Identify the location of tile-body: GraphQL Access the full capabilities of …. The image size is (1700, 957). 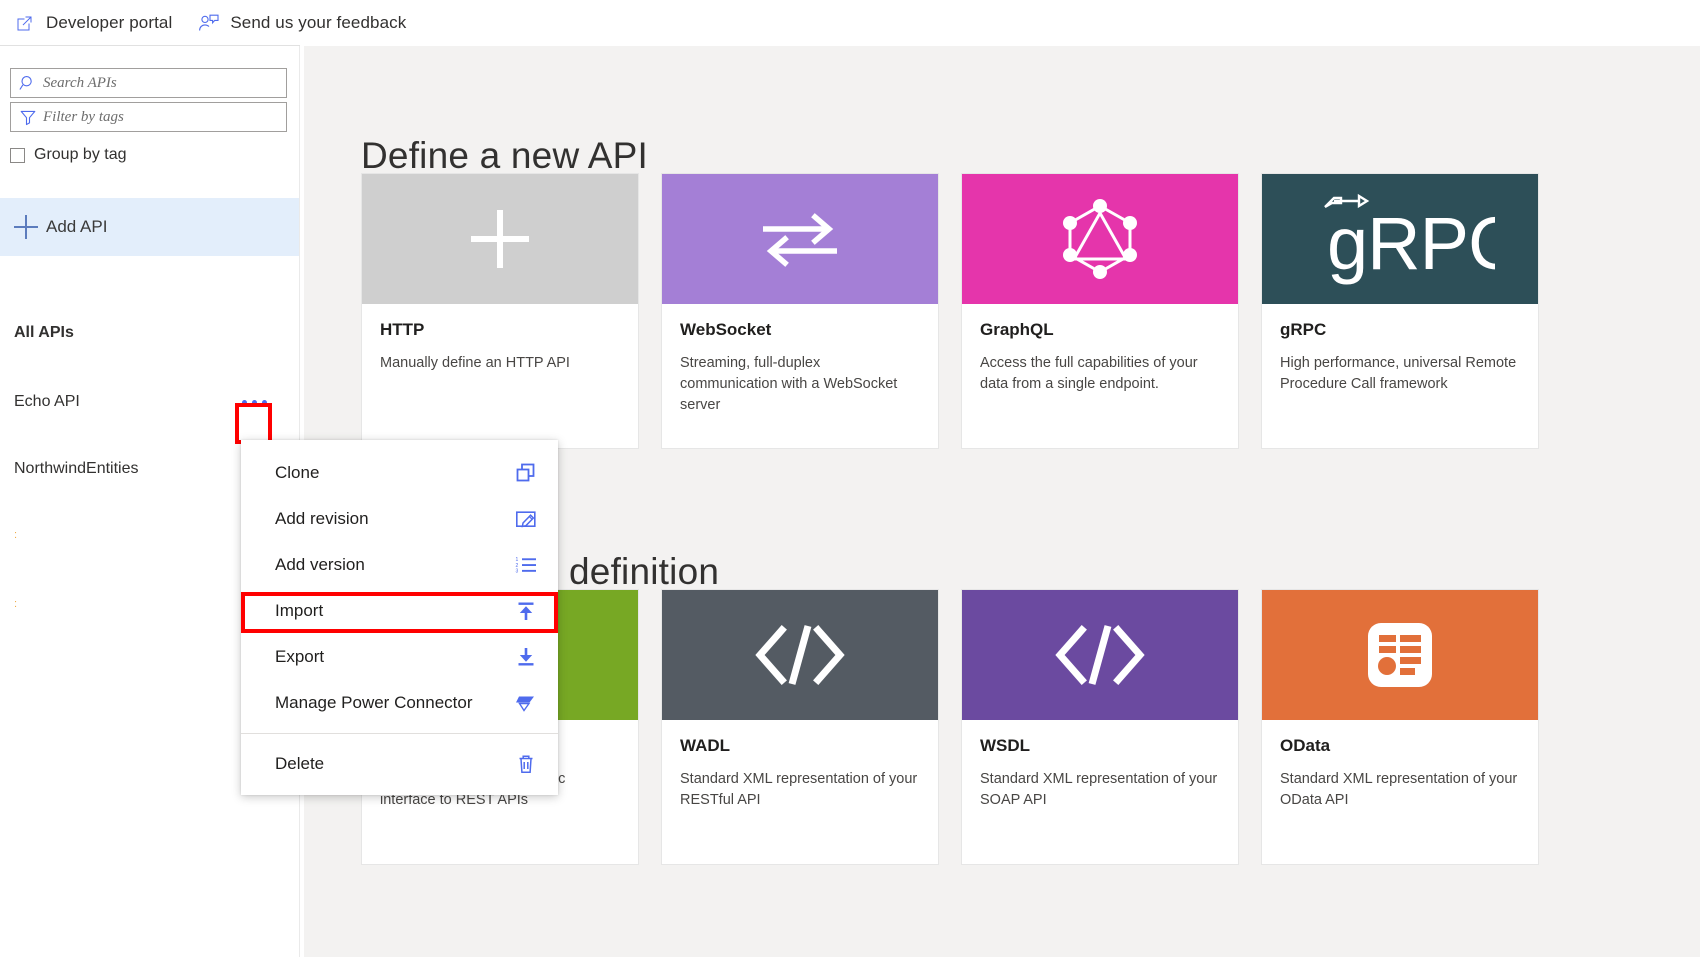
(1100, 349).